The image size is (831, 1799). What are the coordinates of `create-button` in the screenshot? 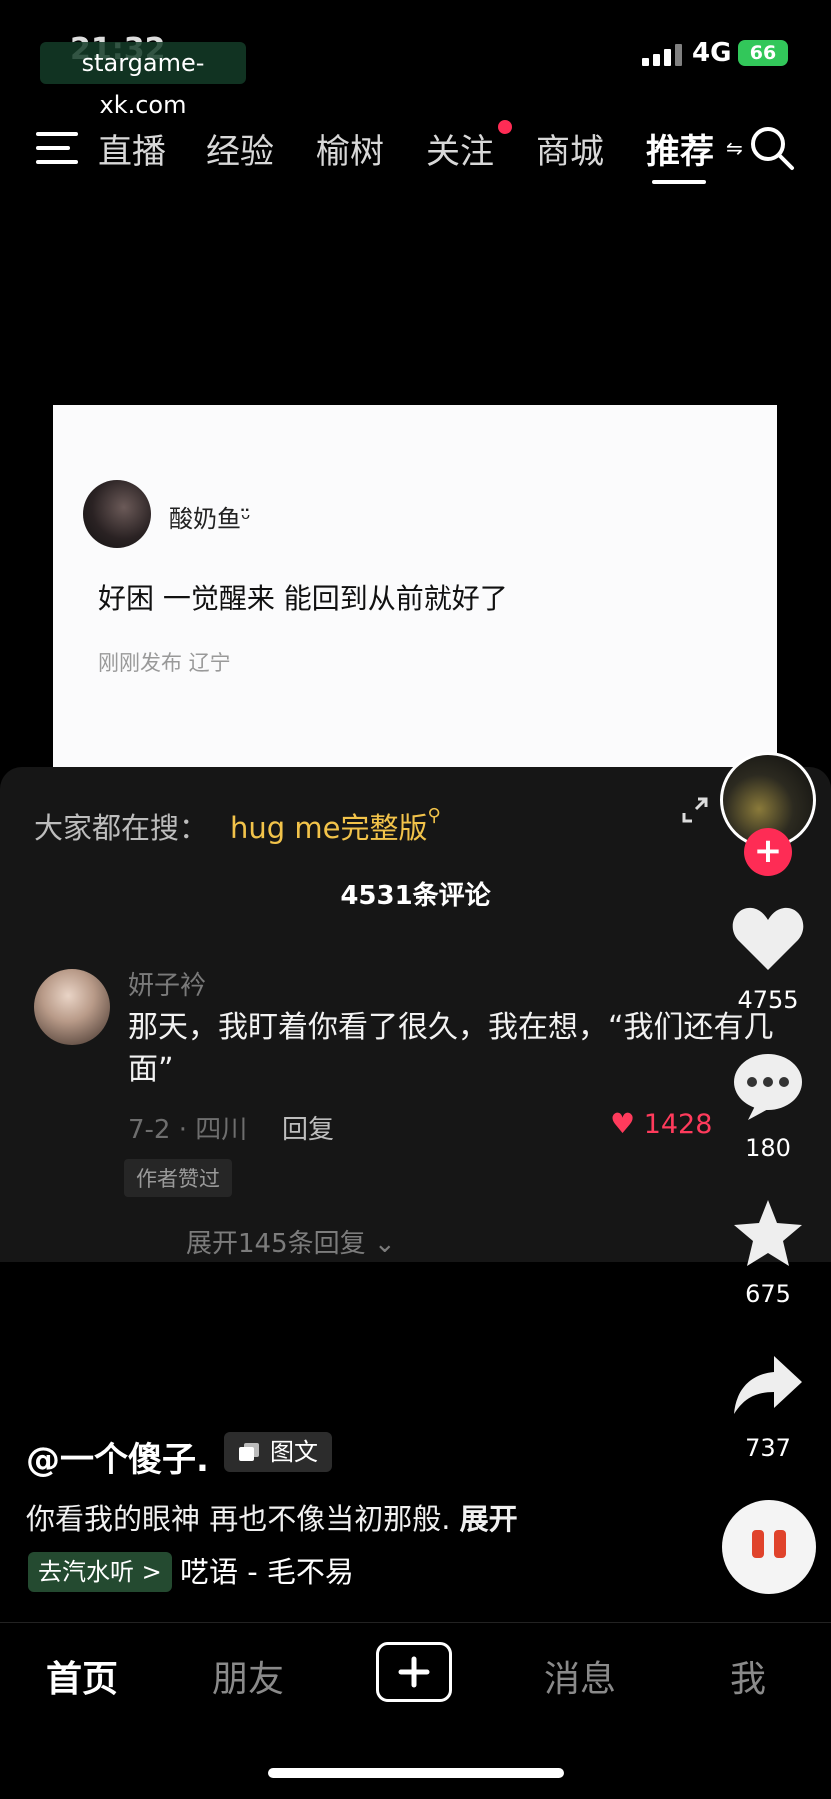 It's located at (414, 1672).